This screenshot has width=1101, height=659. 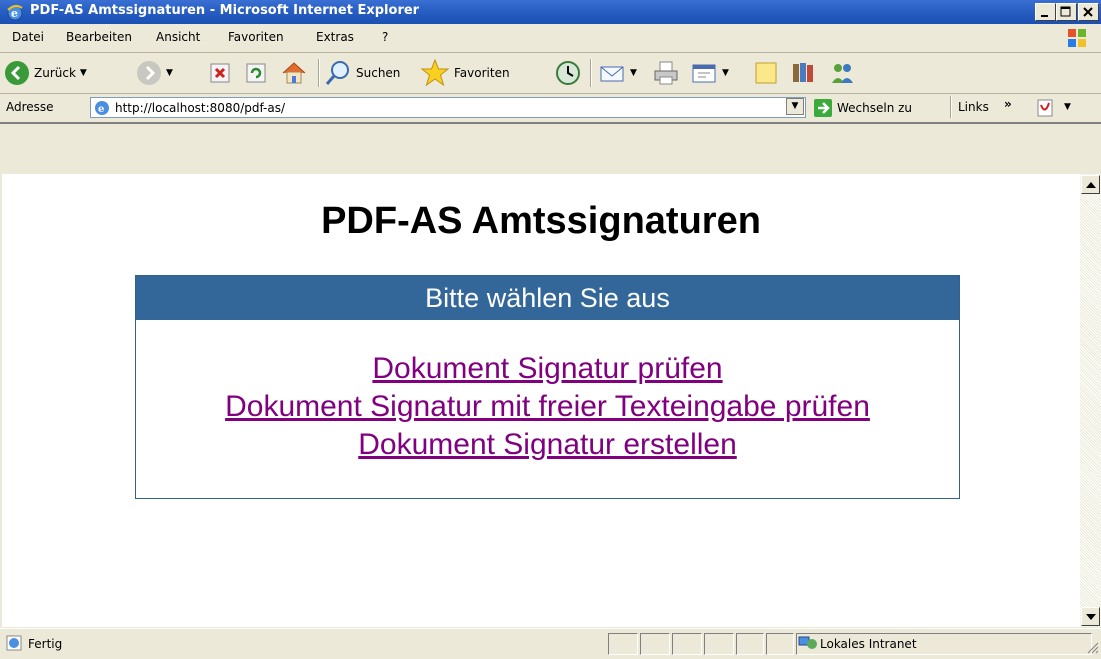 What do you see at coordinates (17, 73) in the screenshot?
I see `back-arrow-icon` at bounding box center [17, 73].